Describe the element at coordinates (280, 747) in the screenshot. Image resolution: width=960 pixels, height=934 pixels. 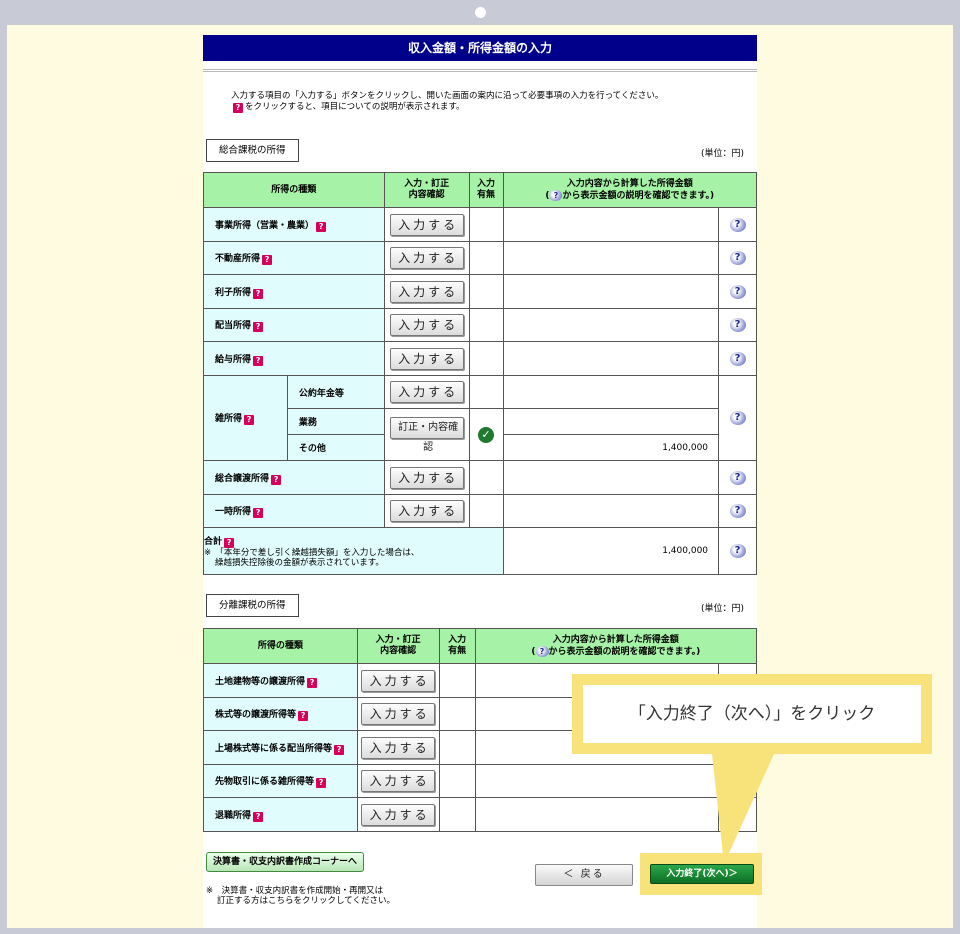
I see `row-label: 上場株式等に係る配当所得等?` at that location.